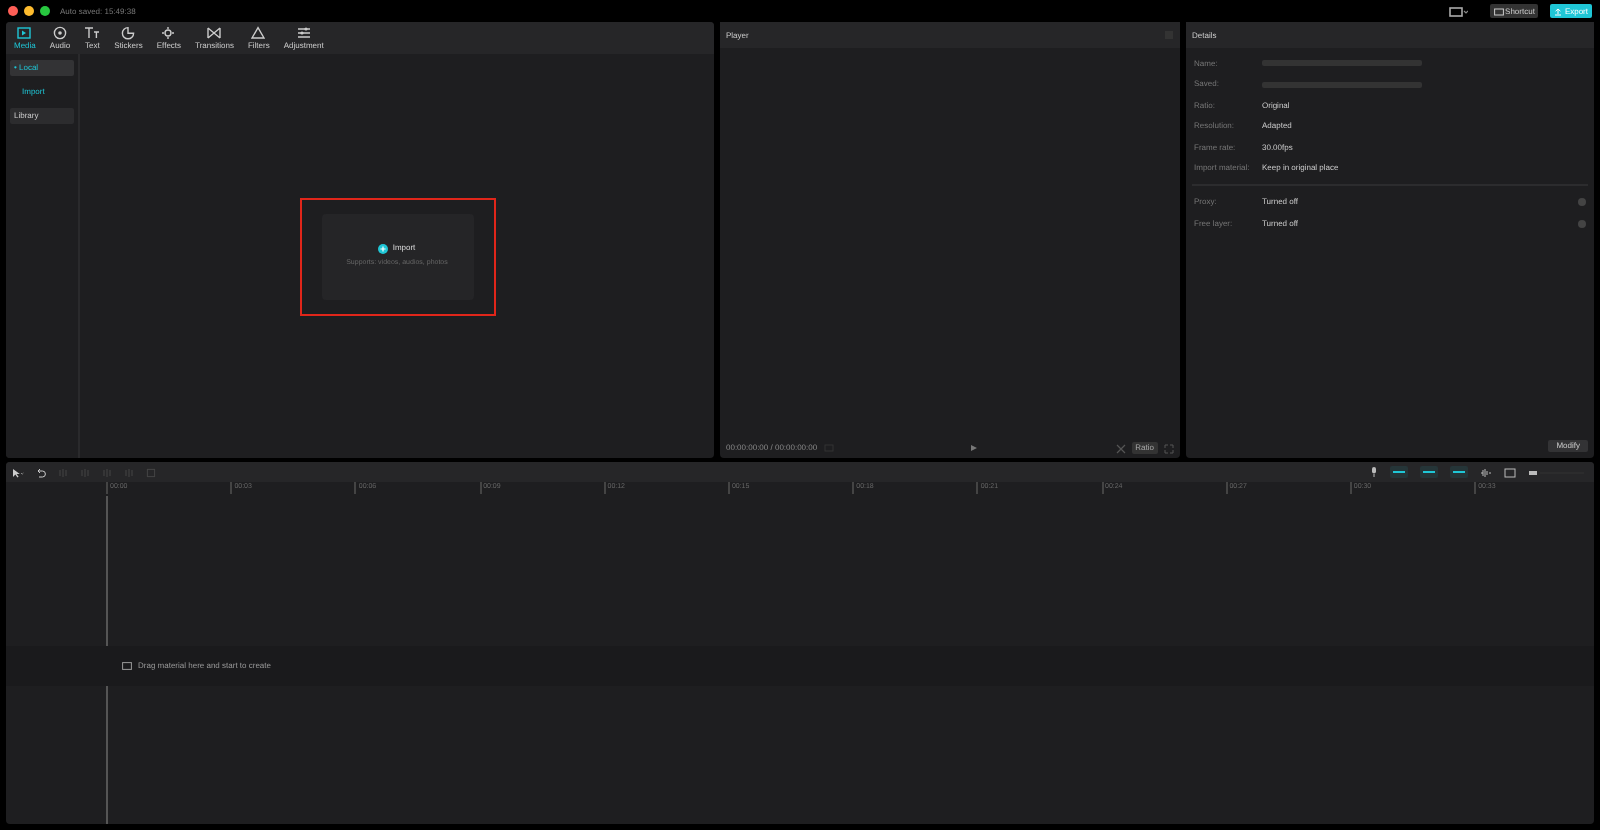  What do you see at coordinates (60, 33) in the screenshot?
I see `circle-icon` at bounding box center [60, 33].